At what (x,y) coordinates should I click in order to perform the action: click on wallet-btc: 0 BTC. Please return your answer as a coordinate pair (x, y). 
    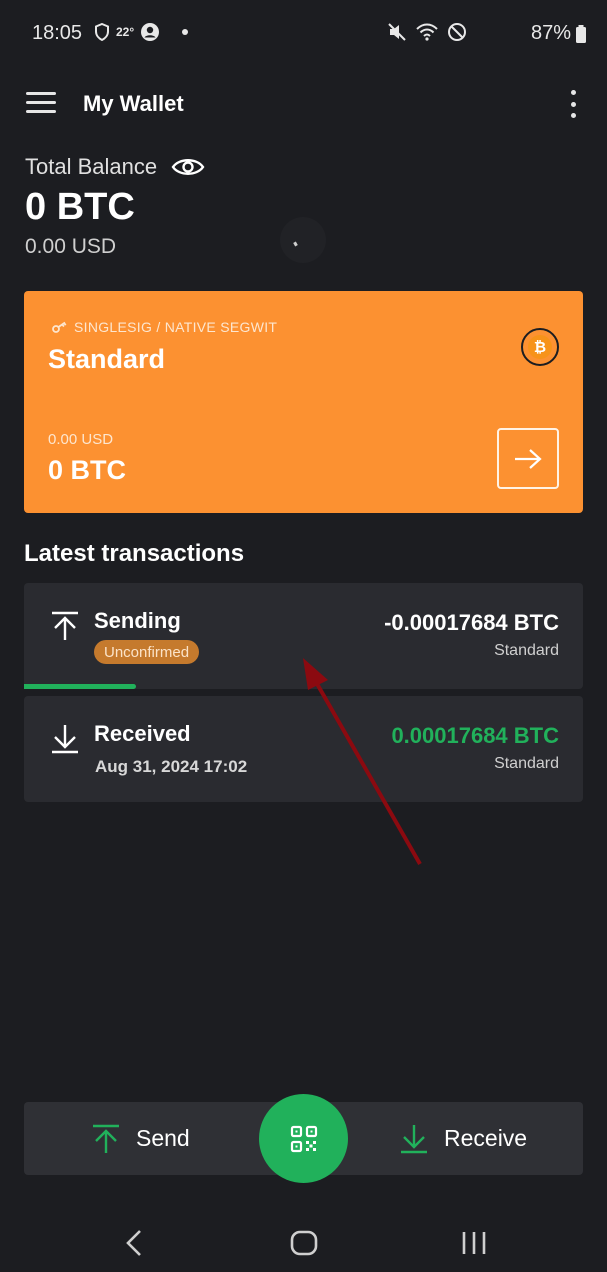
    Looking at the image, I should click on (87, 470).